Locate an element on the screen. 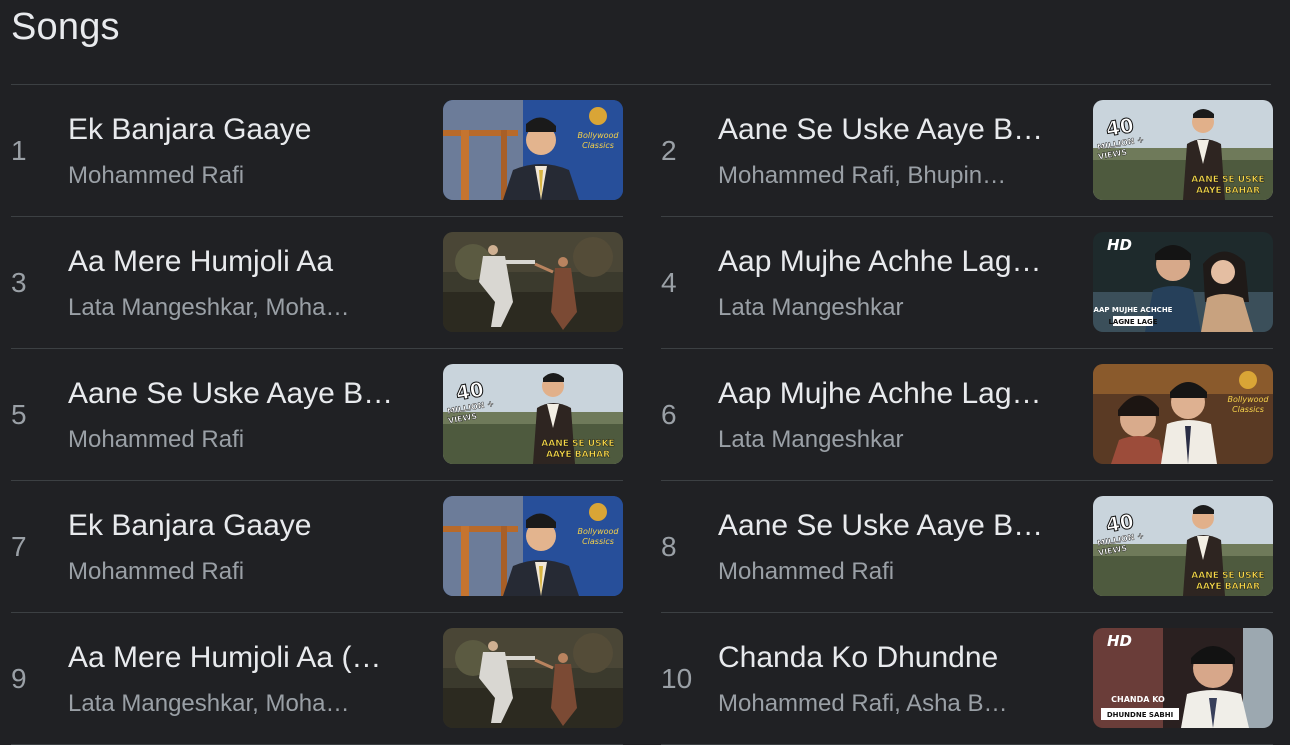 This screenshot has width=1290, height=745. section-title: Songs is located at coordinates (65, 27).